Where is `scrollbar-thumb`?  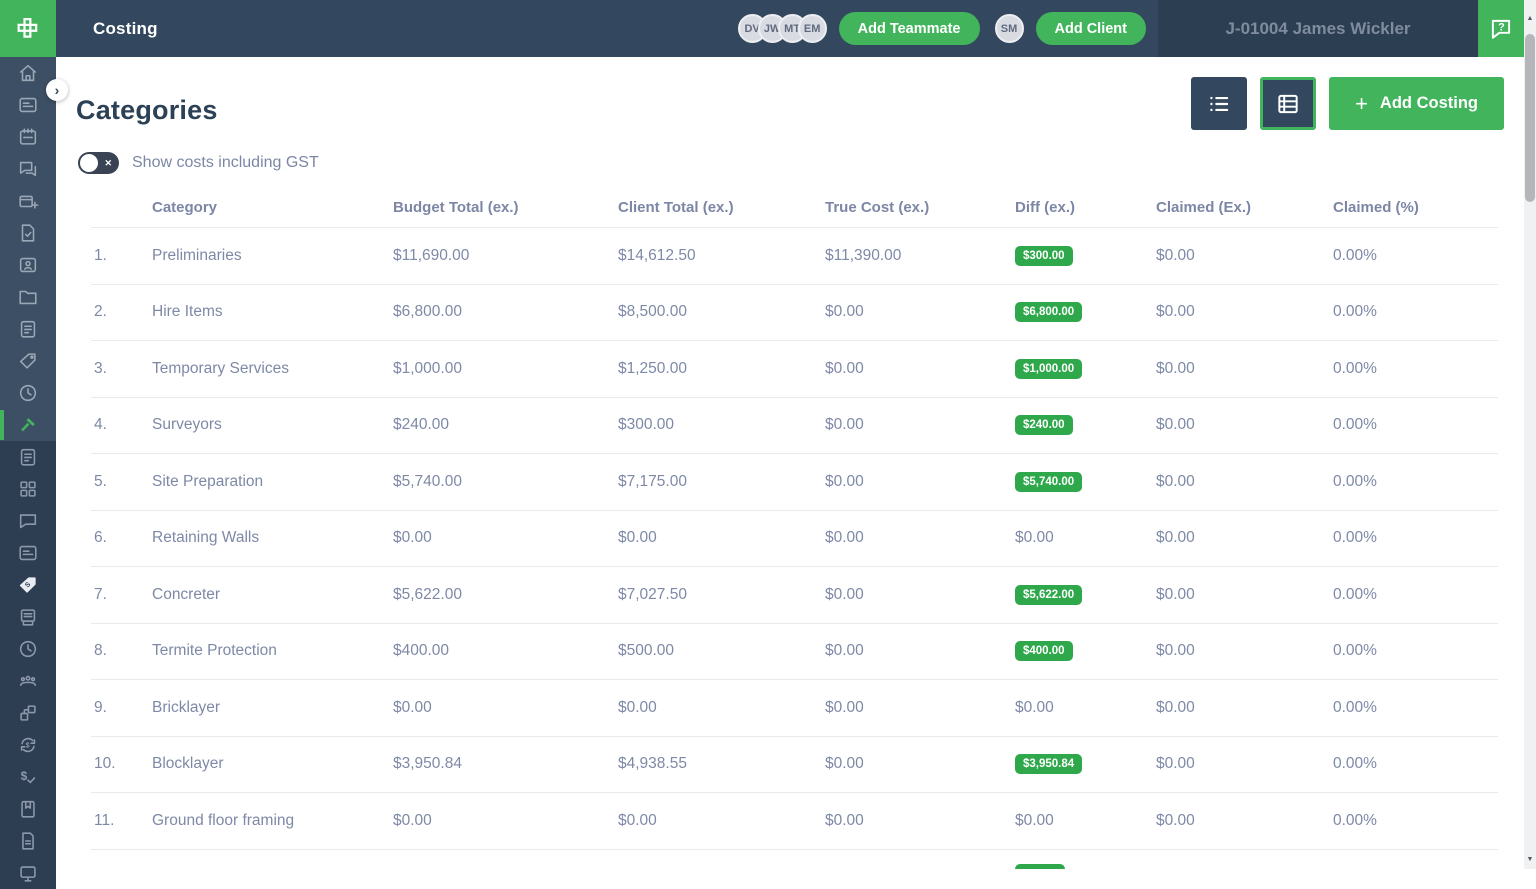
scrollbar-thumb is located at coordinates (1530, 118).